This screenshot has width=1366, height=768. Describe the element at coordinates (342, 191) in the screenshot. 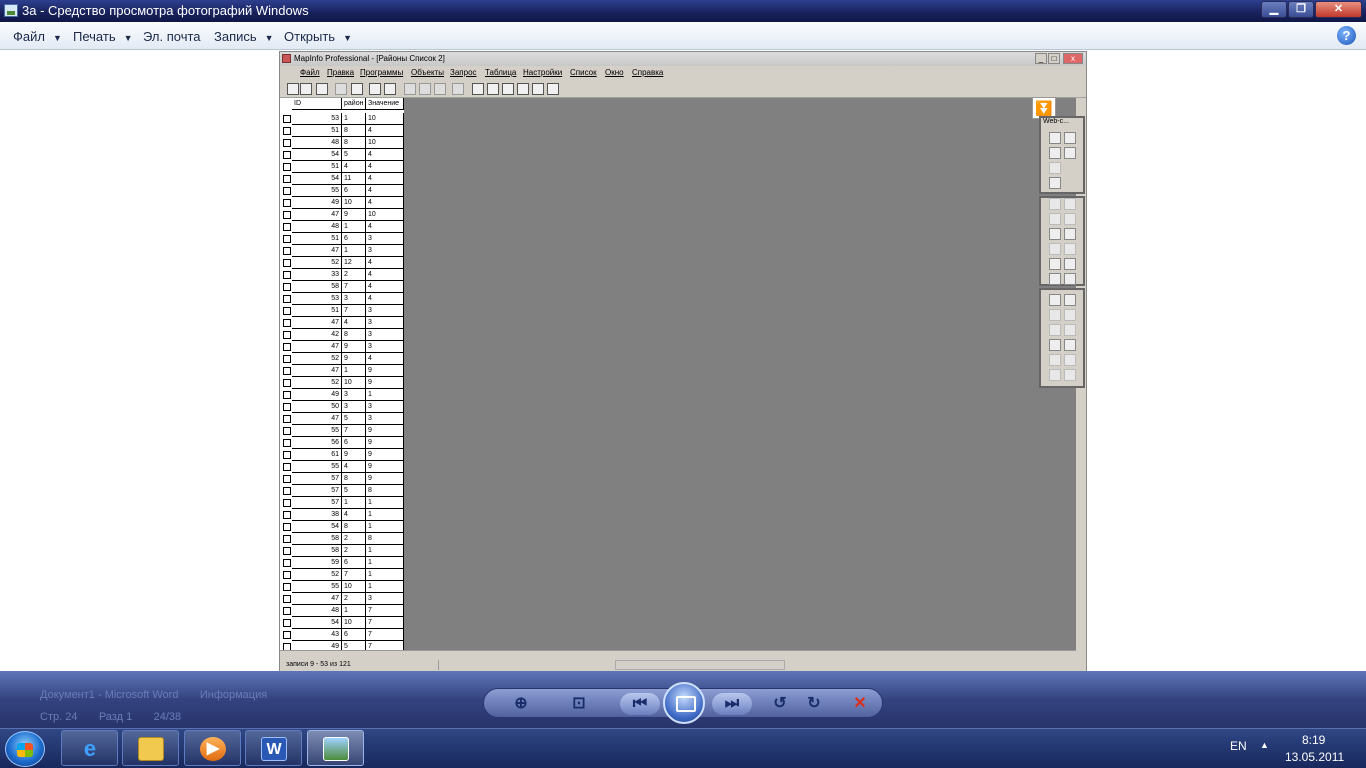

I see `table-row: 55 6 4` at that location.